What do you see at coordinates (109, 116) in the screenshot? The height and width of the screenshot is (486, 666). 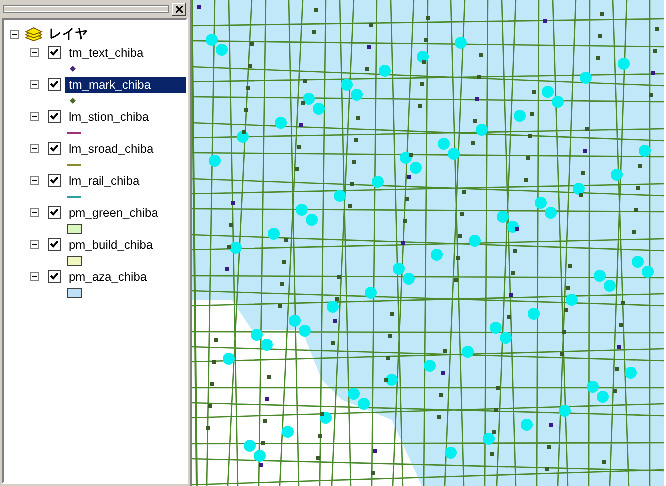 I see `layer-name: lm_stion_chiba` at bounding box center [109, 116].